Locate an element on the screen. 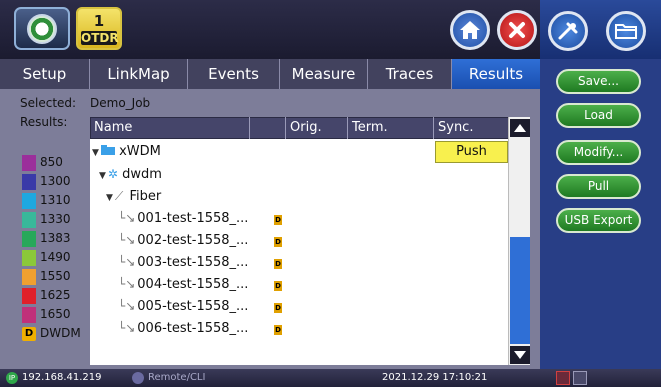 The image size is (661, 387). legend-item-850: 850 is located at coordinates (42, 162).